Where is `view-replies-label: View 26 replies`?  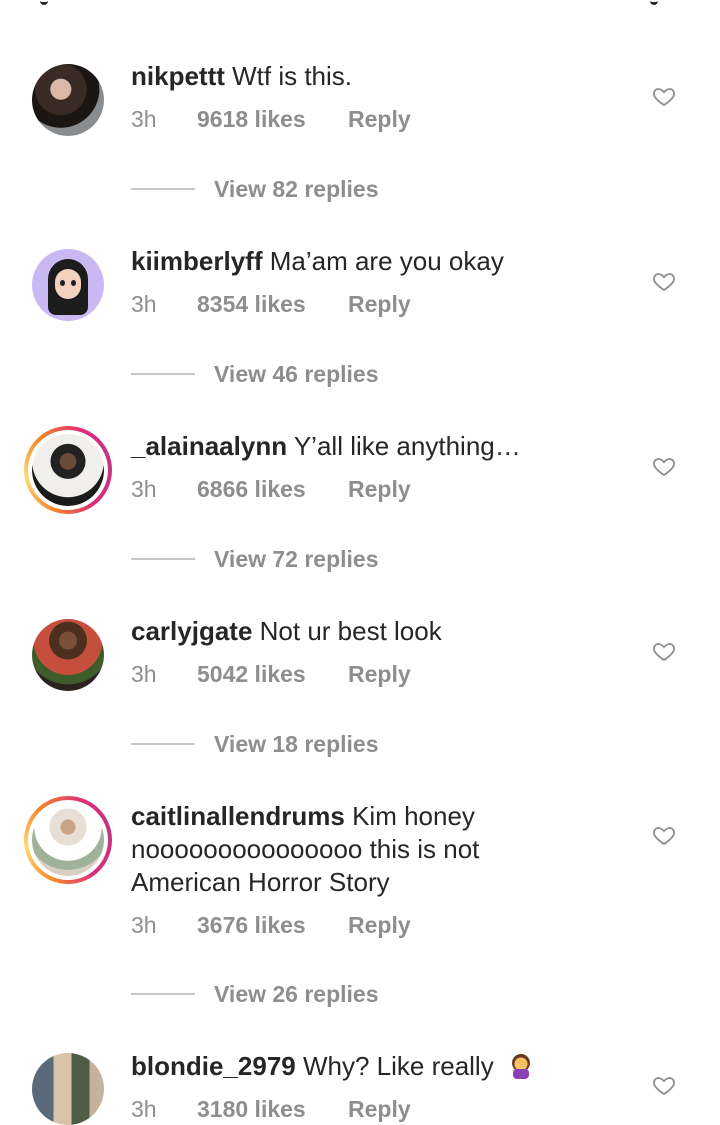
view-replies-label: View 26 replies is located at coordinates (296, 994).